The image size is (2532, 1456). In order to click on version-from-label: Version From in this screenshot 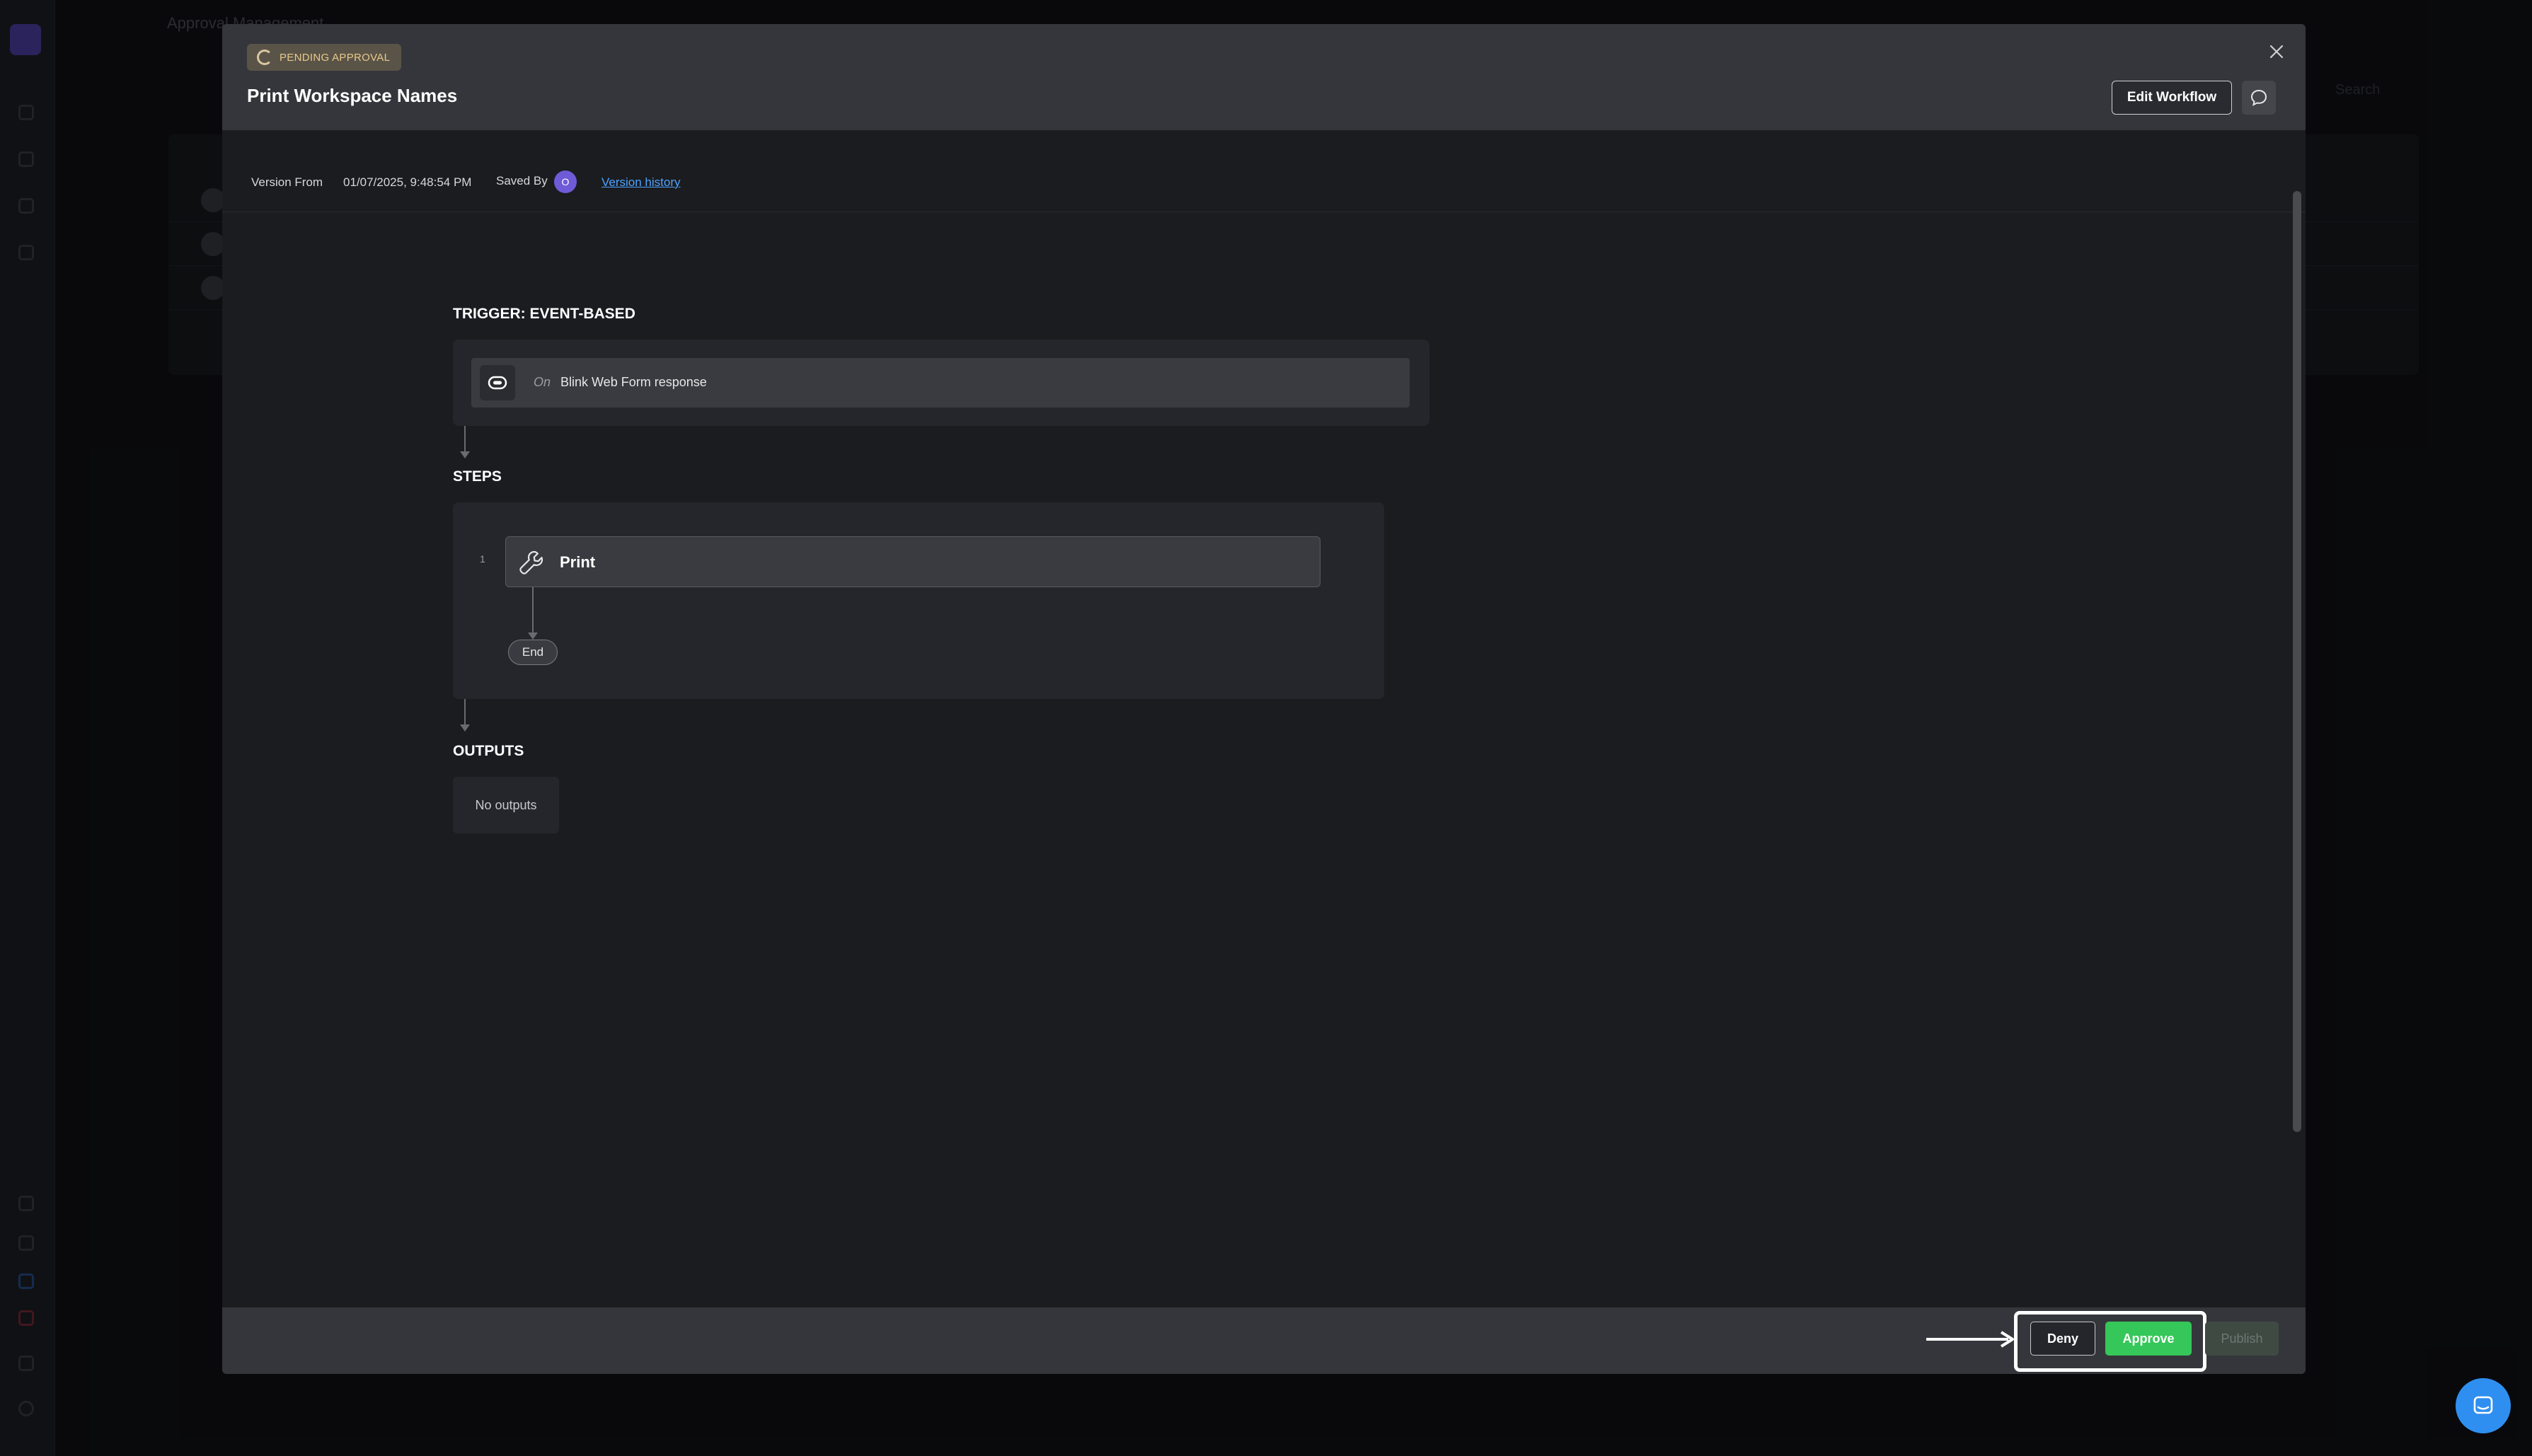, I will do `click(287, 182)`.